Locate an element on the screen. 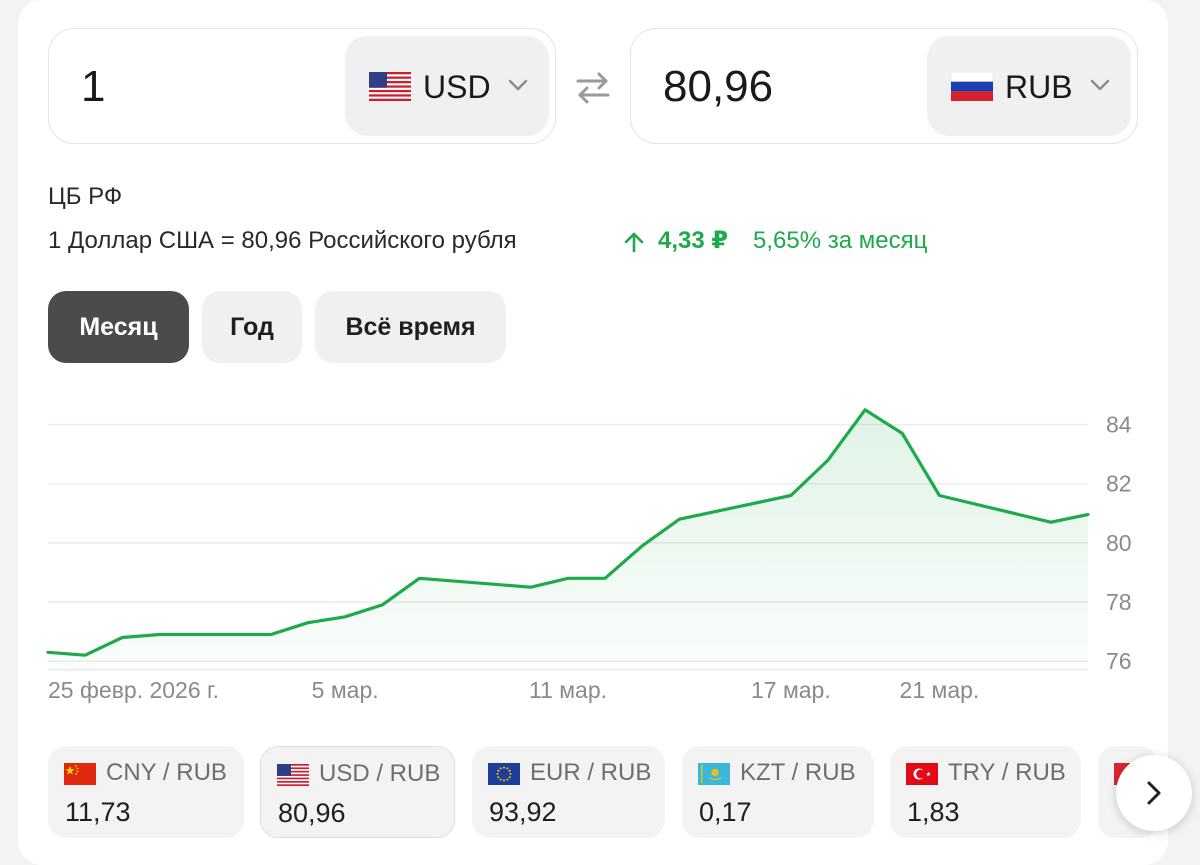  rate-text: 1 Доллар США = 80,96 Российского рубля is located at coordinates (282, 240).